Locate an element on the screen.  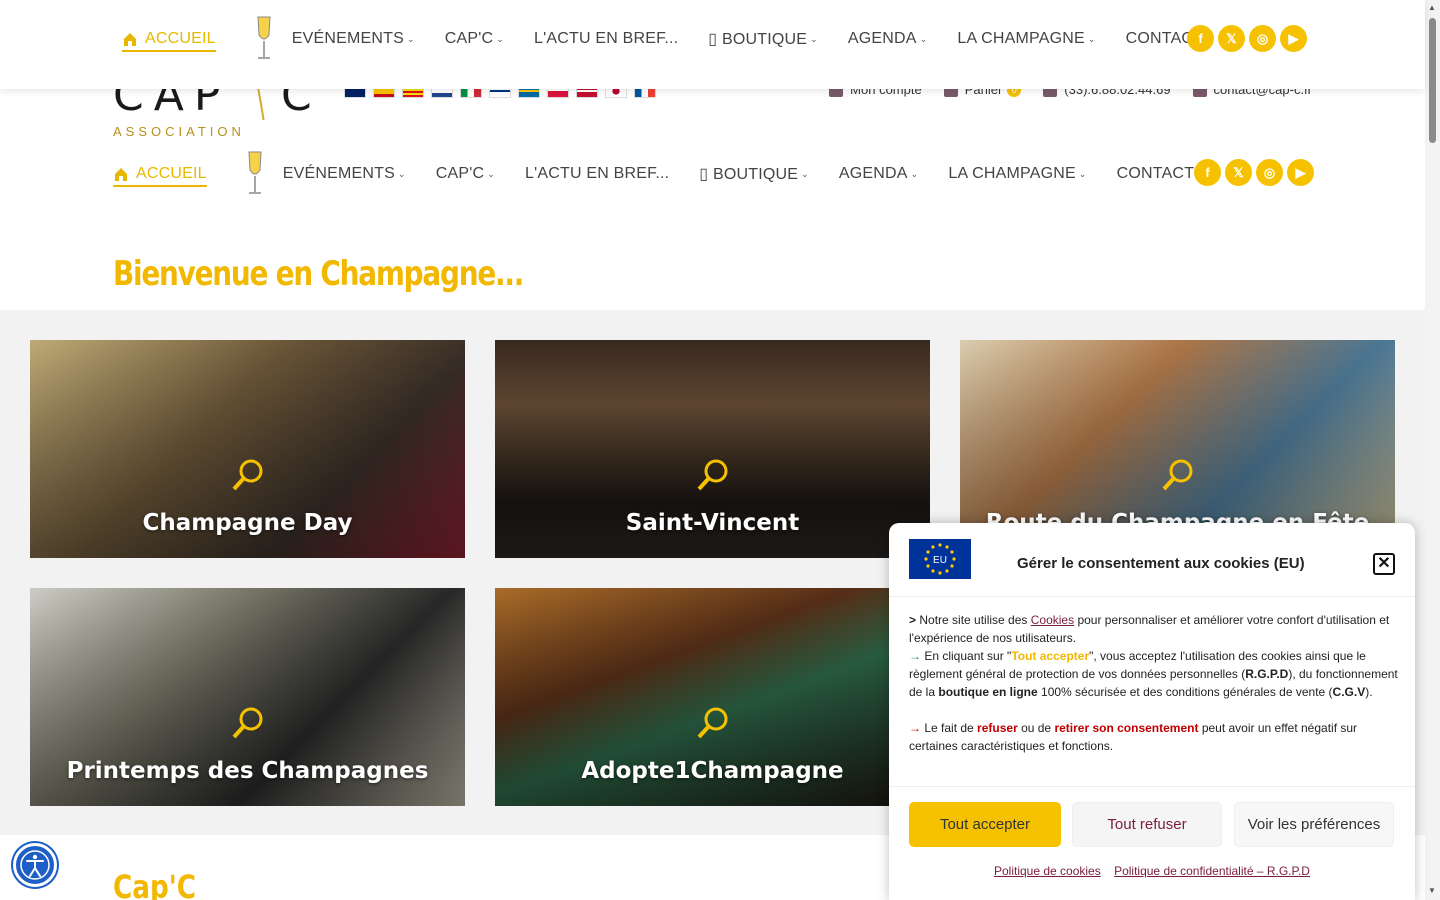
event-card: Champagne Day is located at coordinates (247, 449).